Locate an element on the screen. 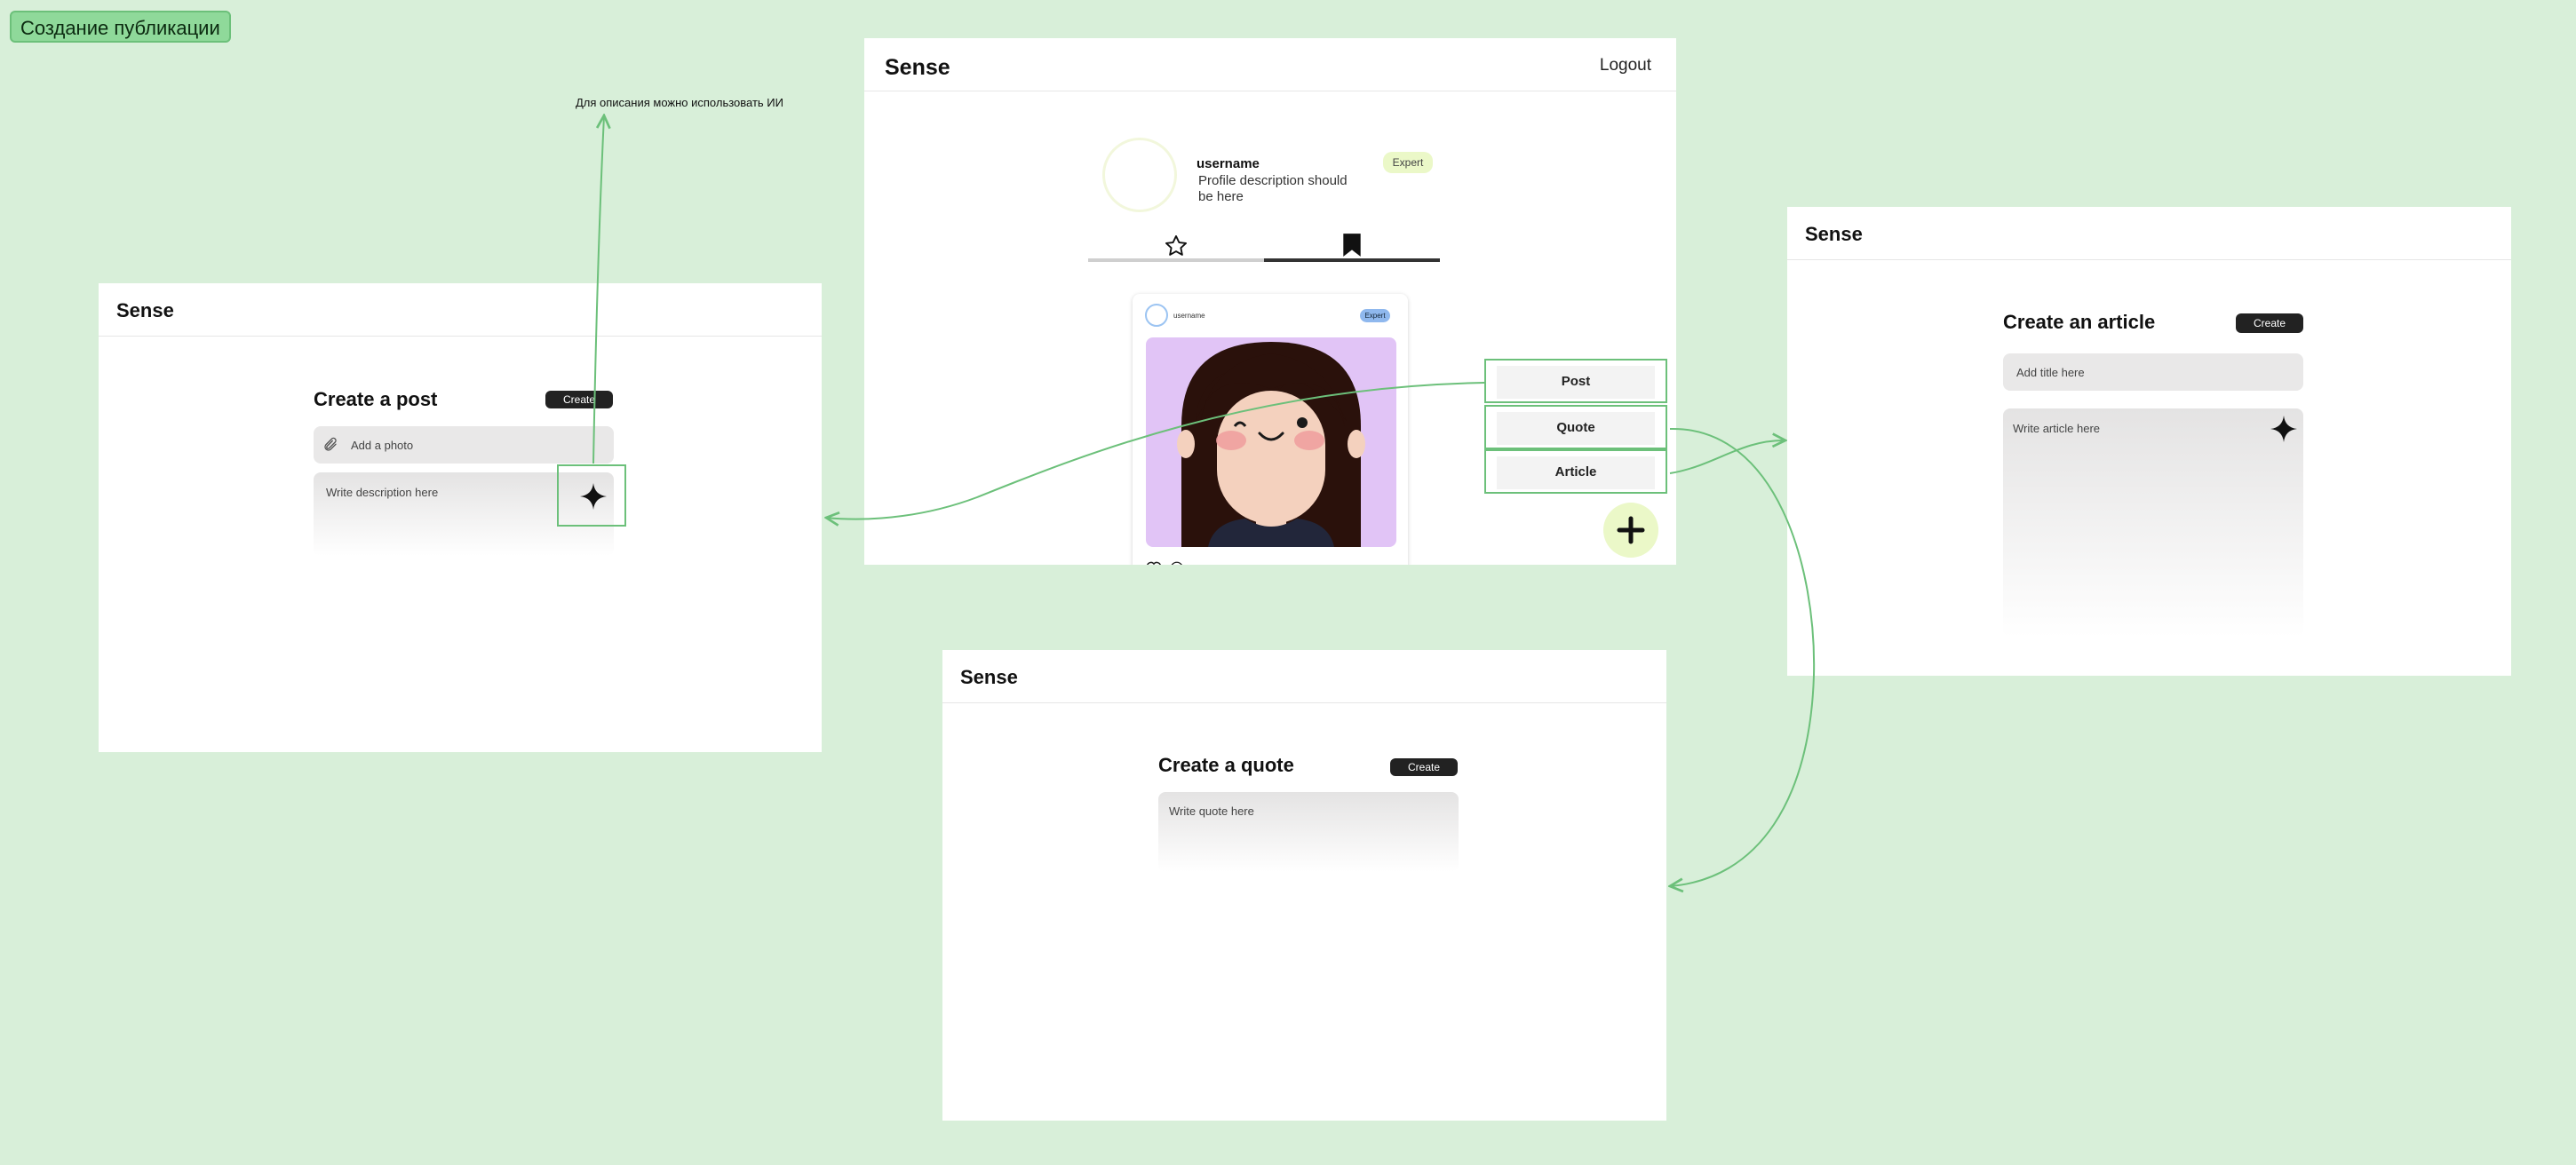  connector-ai-note is located at coordinates (598, 289).